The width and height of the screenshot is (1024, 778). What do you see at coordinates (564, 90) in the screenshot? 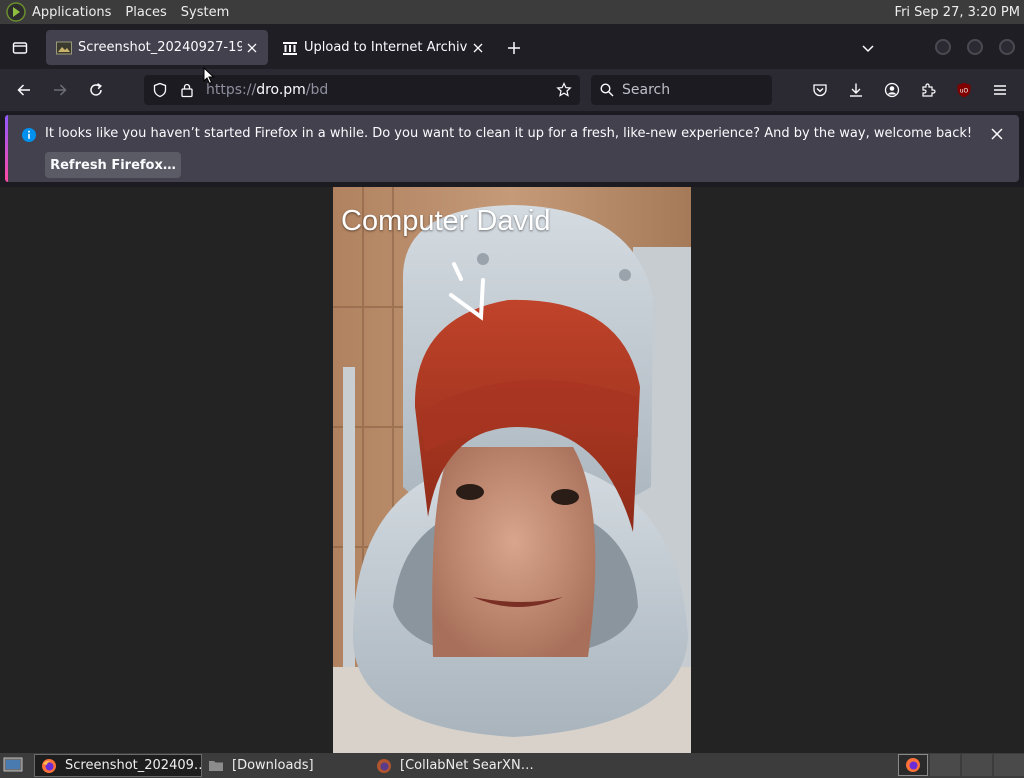
I see `bookmark-star-icon` at bounding box center [564, 90].